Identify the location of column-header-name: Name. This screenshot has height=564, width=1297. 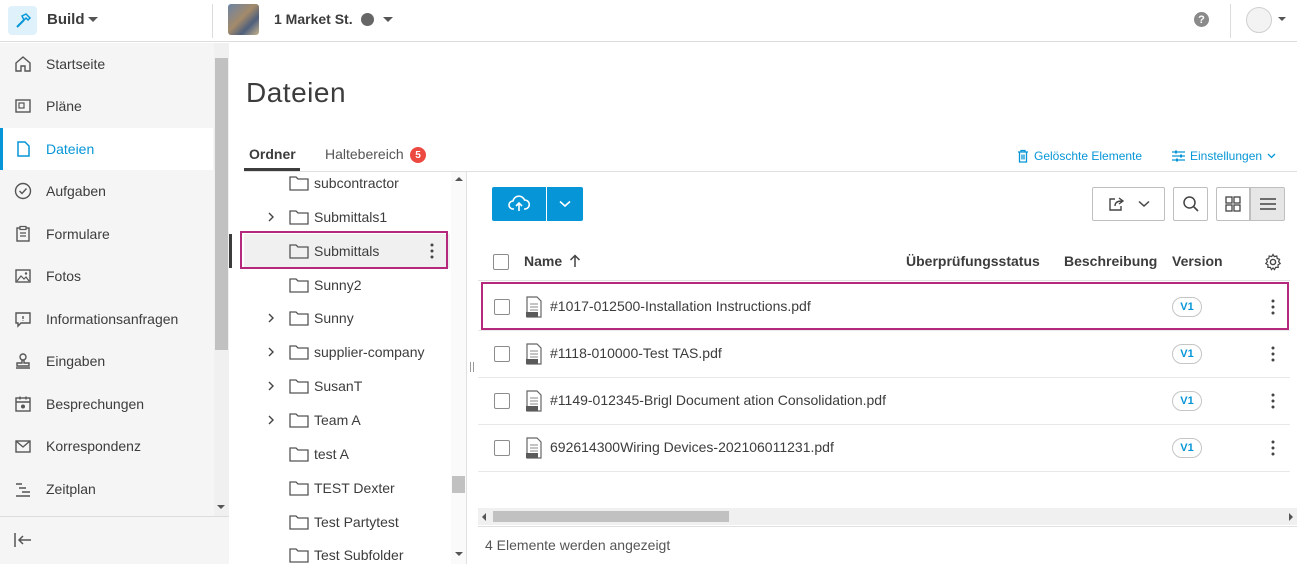
(543, 261).